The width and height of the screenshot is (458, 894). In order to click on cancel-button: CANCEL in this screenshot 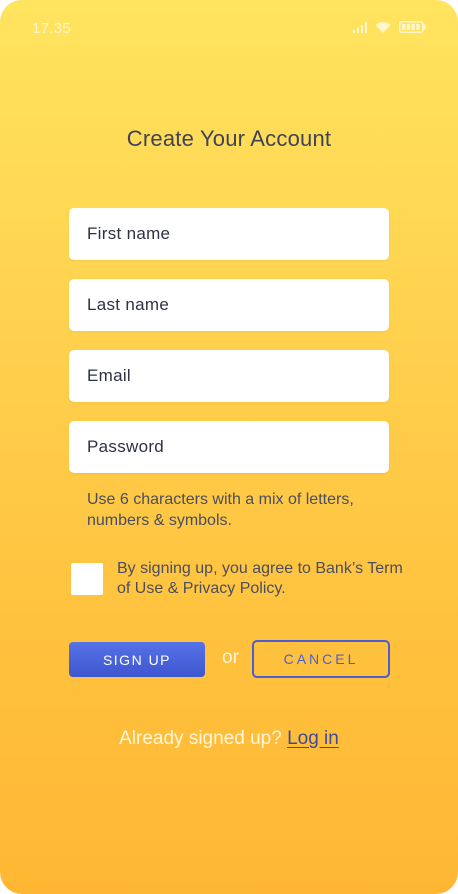, I will do `click(321, 659)`.